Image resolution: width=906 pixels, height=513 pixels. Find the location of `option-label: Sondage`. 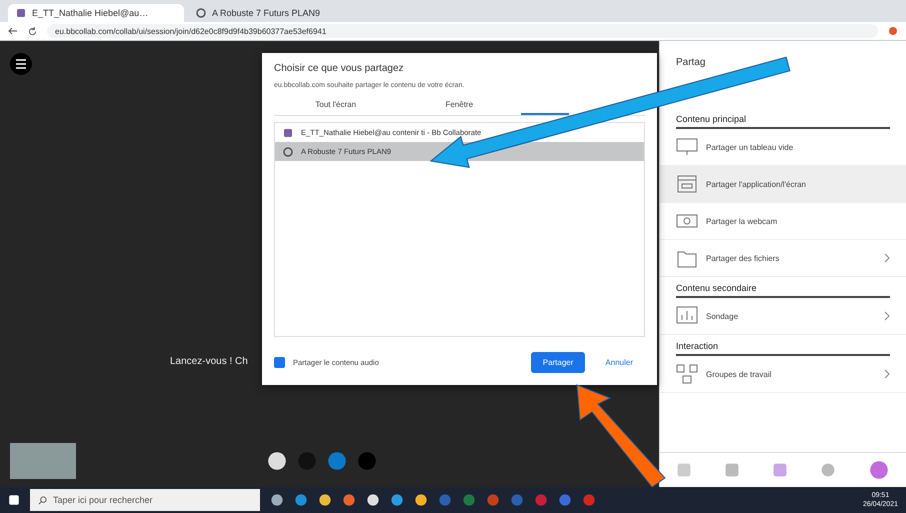

option-label: Sondage is located at coordinates (723, 316).